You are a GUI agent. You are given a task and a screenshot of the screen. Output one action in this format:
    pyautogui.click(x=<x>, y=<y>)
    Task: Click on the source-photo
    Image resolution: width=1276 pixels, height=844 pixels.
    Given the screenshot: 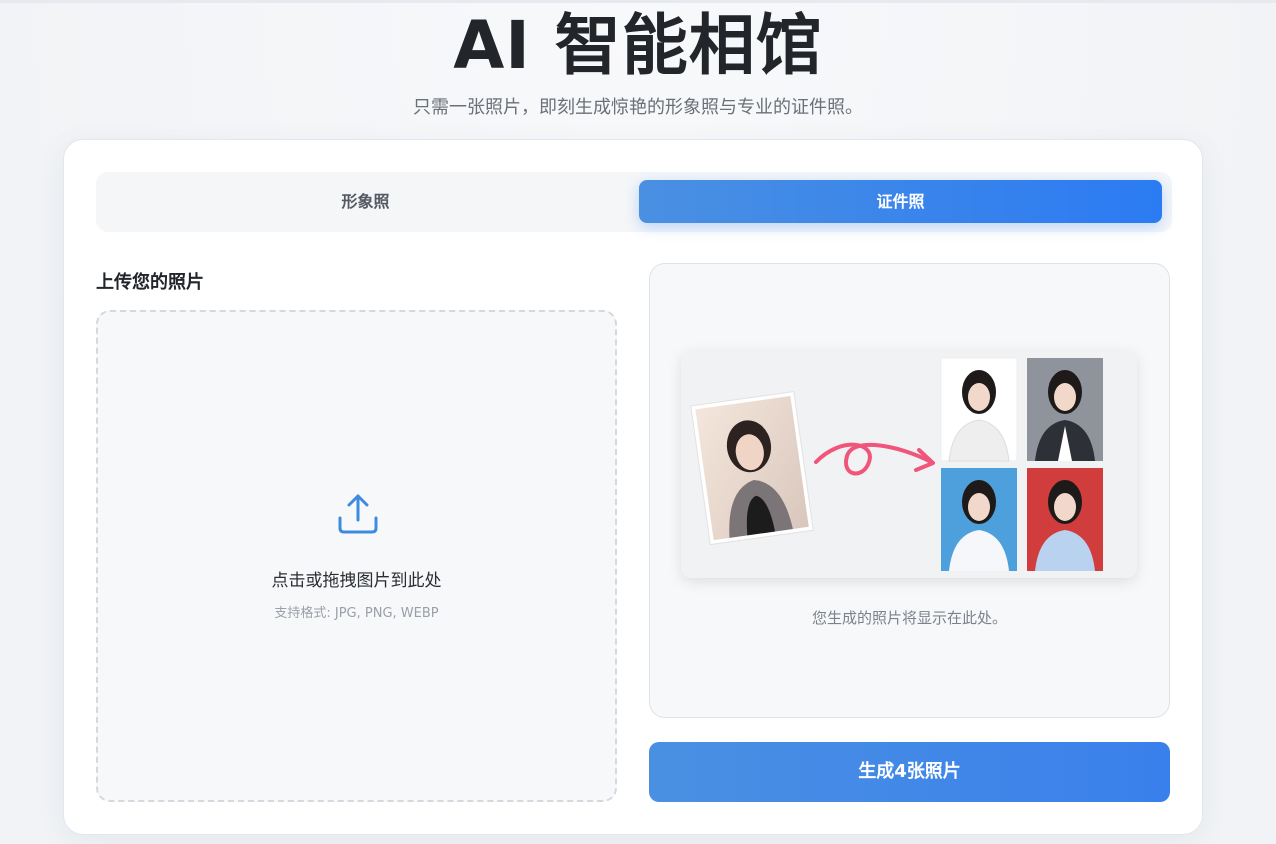 What is the action you would take?
    pyautogui.click(x=752, y=468)
    